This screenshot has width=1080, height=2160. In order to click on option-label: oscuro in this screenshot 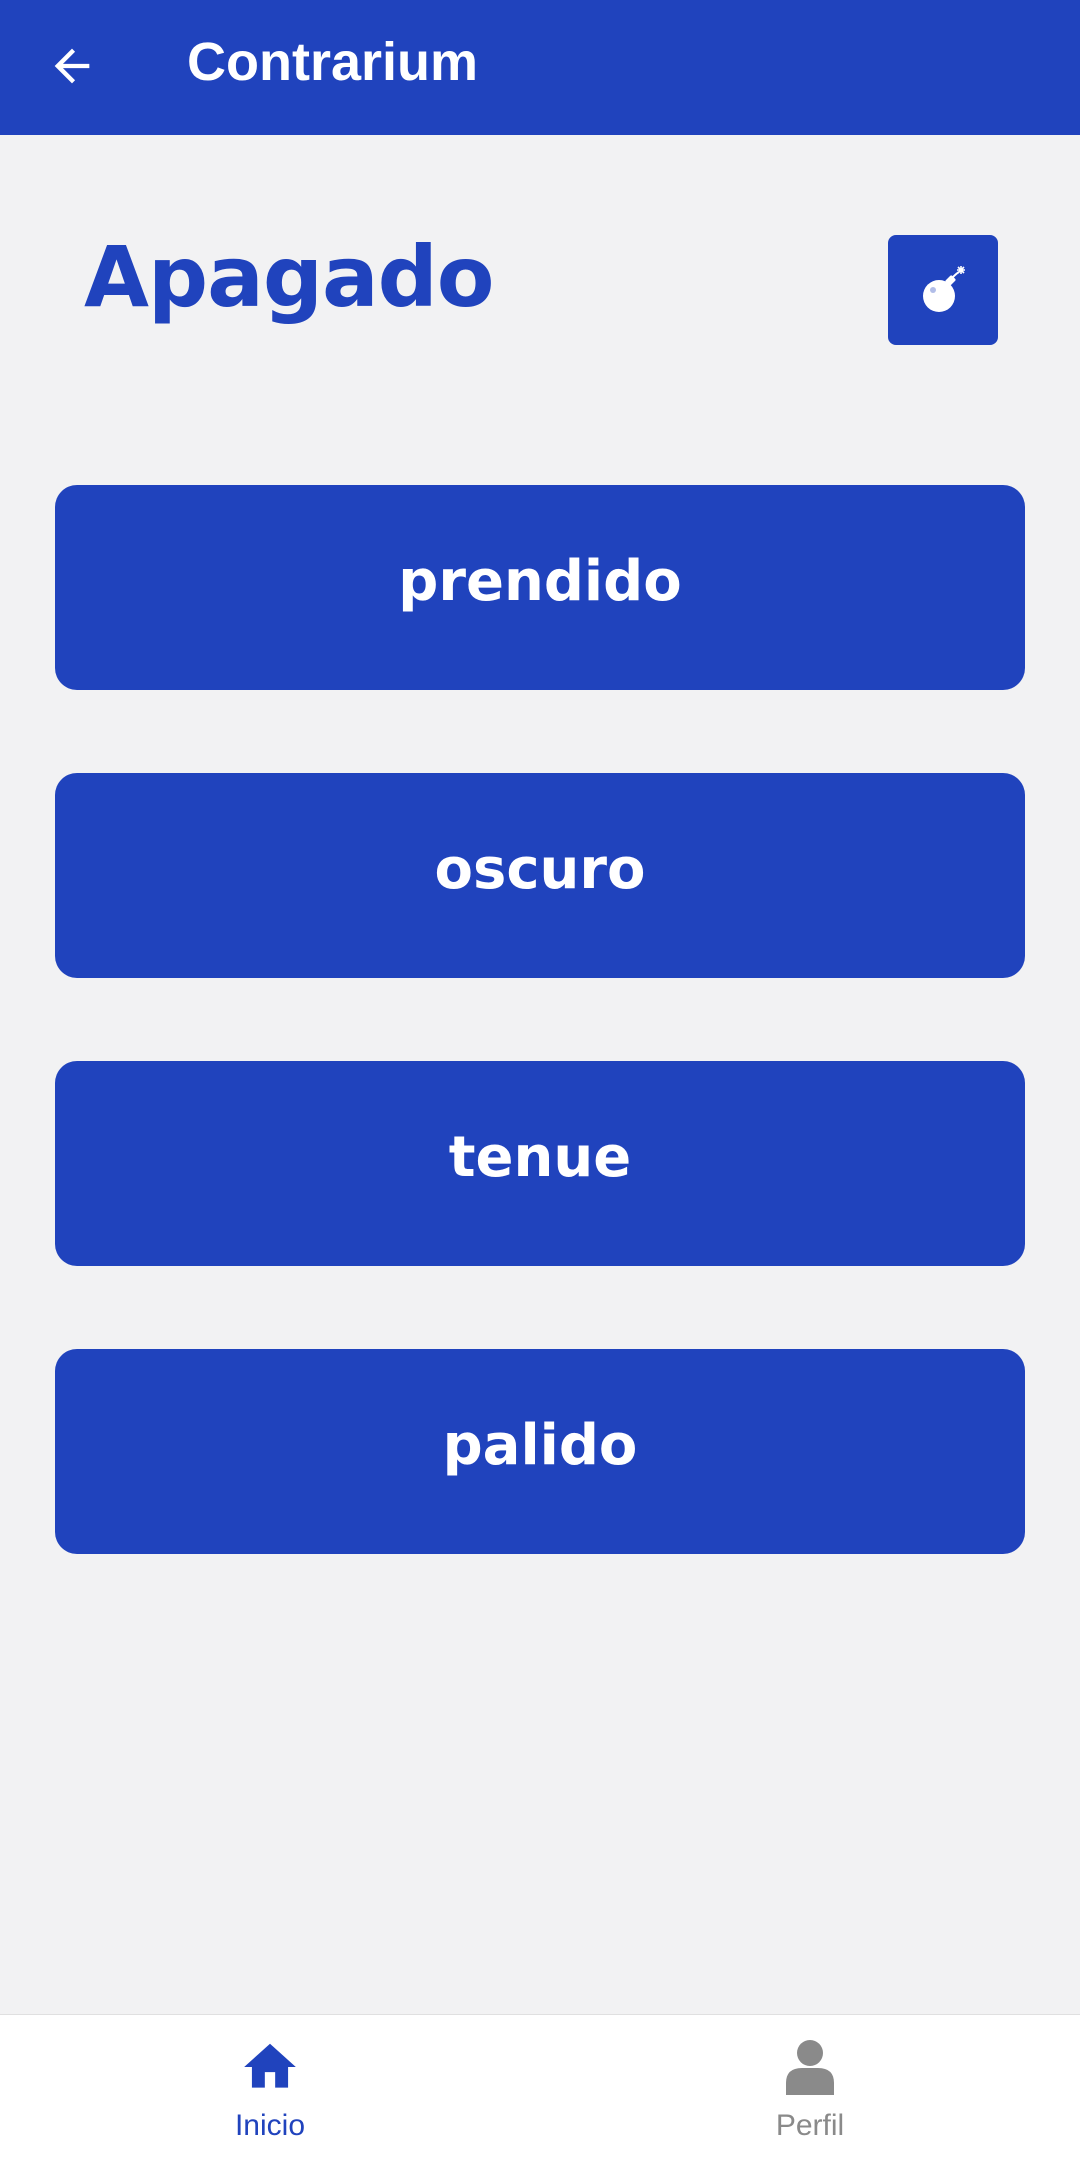, I will do `click(540, 869)`.